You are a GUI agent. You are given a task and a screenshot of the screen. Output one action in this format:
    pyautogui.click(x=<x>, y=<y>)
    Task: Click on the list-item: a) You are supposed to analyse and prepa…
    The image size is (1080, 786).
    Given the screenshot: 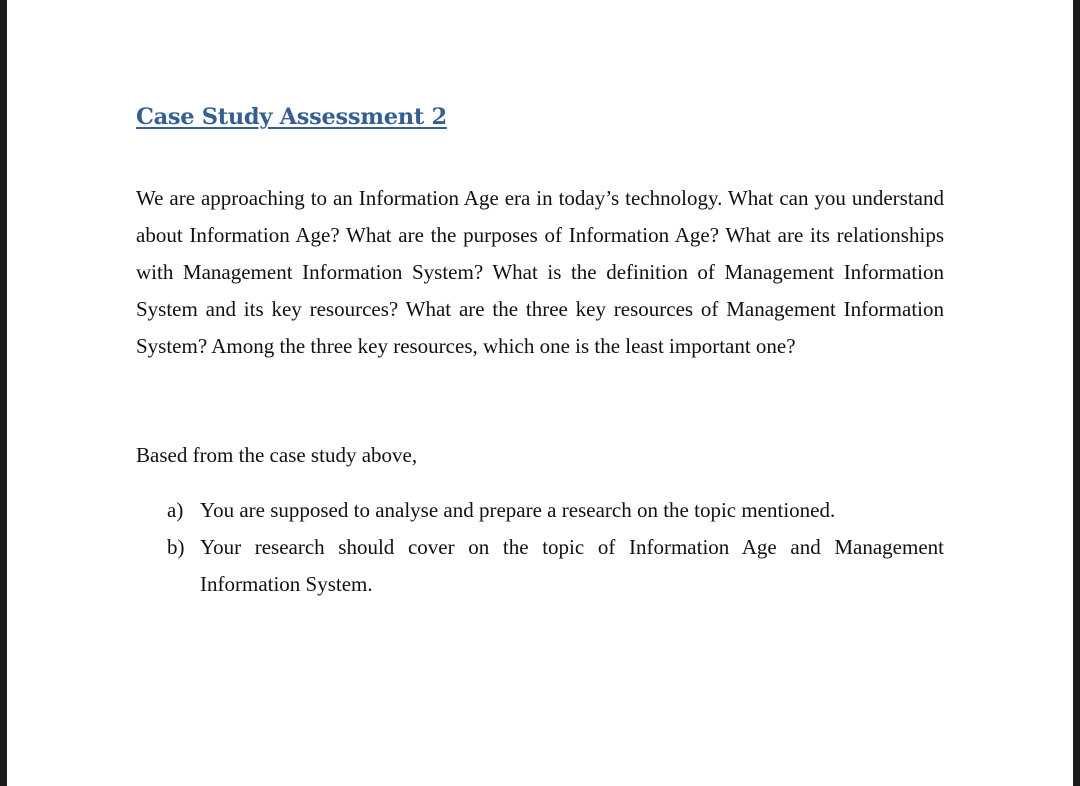 What is the action you would take?
    pyautogui.click(x=555, y=510)
    